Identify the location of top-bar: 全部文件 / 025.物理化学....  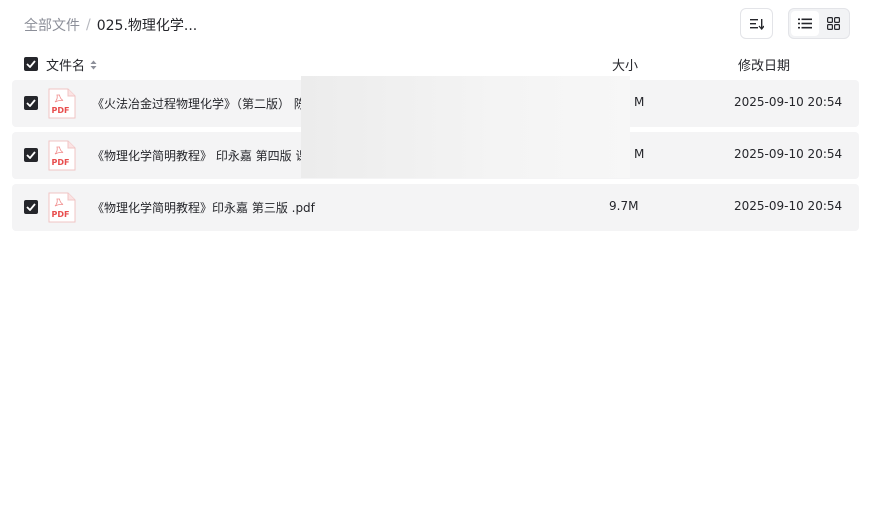
(437, 24).